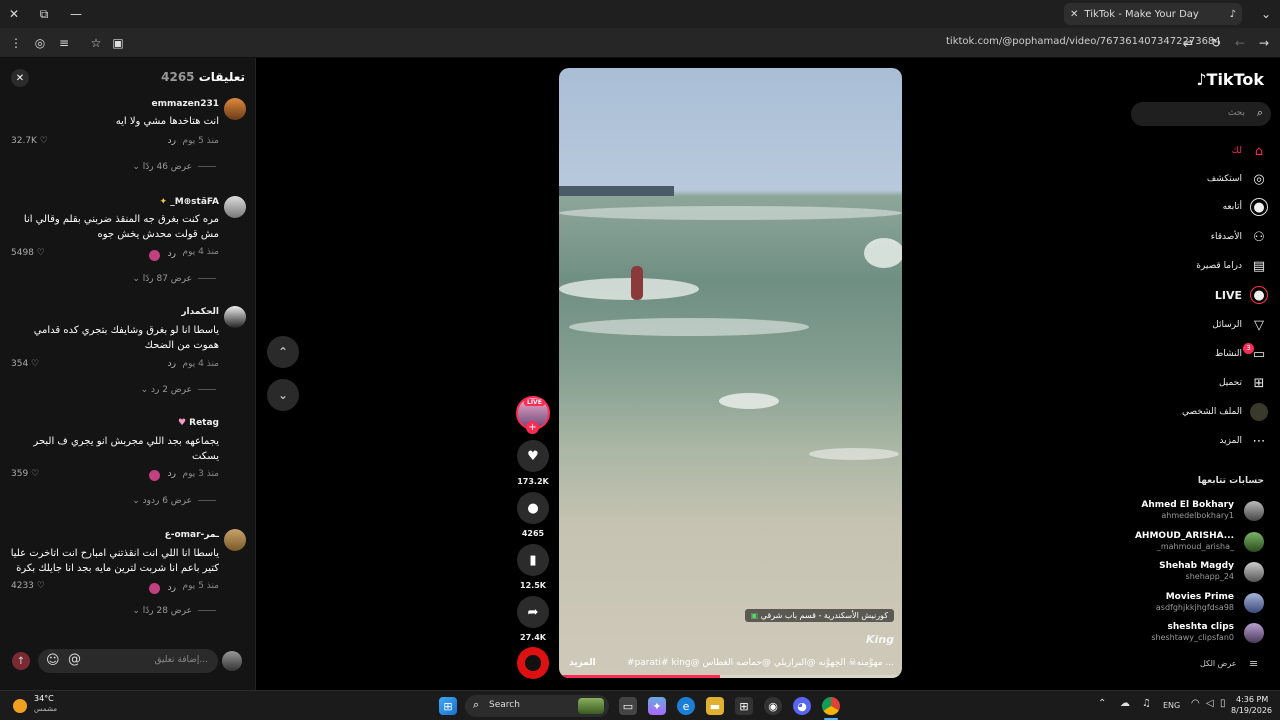  I want to click on comment-username: الحكمدار, so click(200, 312).